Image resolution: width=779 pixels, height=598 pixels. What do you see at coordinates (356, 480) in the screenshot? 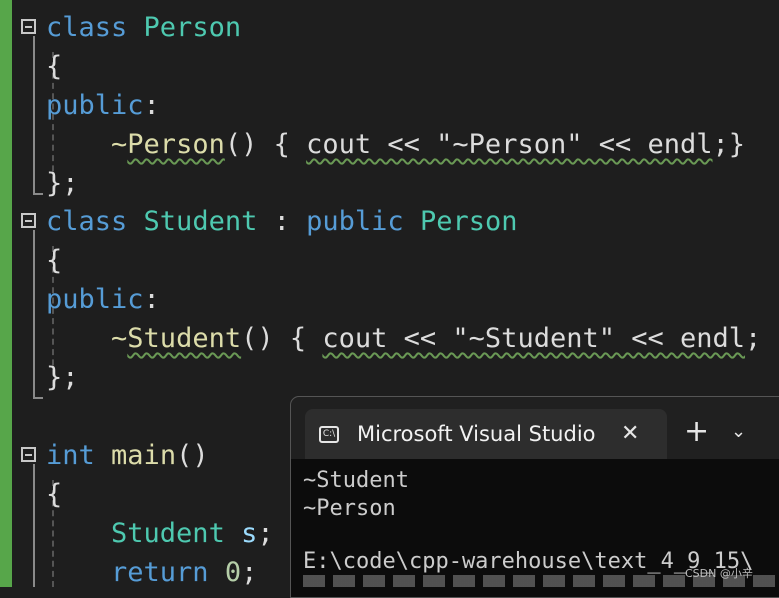
I see `output-line: ~Student` at bounding box center [356, 480].